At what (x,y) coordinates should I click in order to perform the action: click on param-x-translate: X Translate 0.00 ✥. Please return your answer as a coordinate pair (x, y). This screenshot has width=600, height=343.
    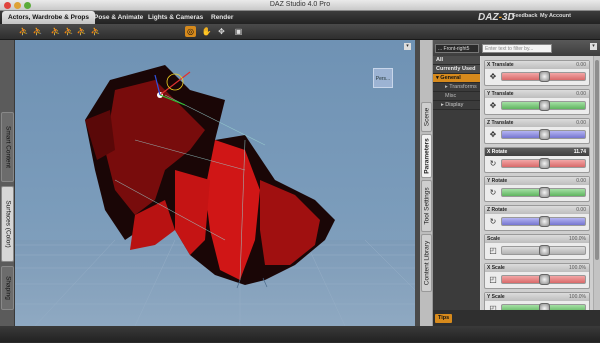
    Looking at the image, I should click on (537, 73).